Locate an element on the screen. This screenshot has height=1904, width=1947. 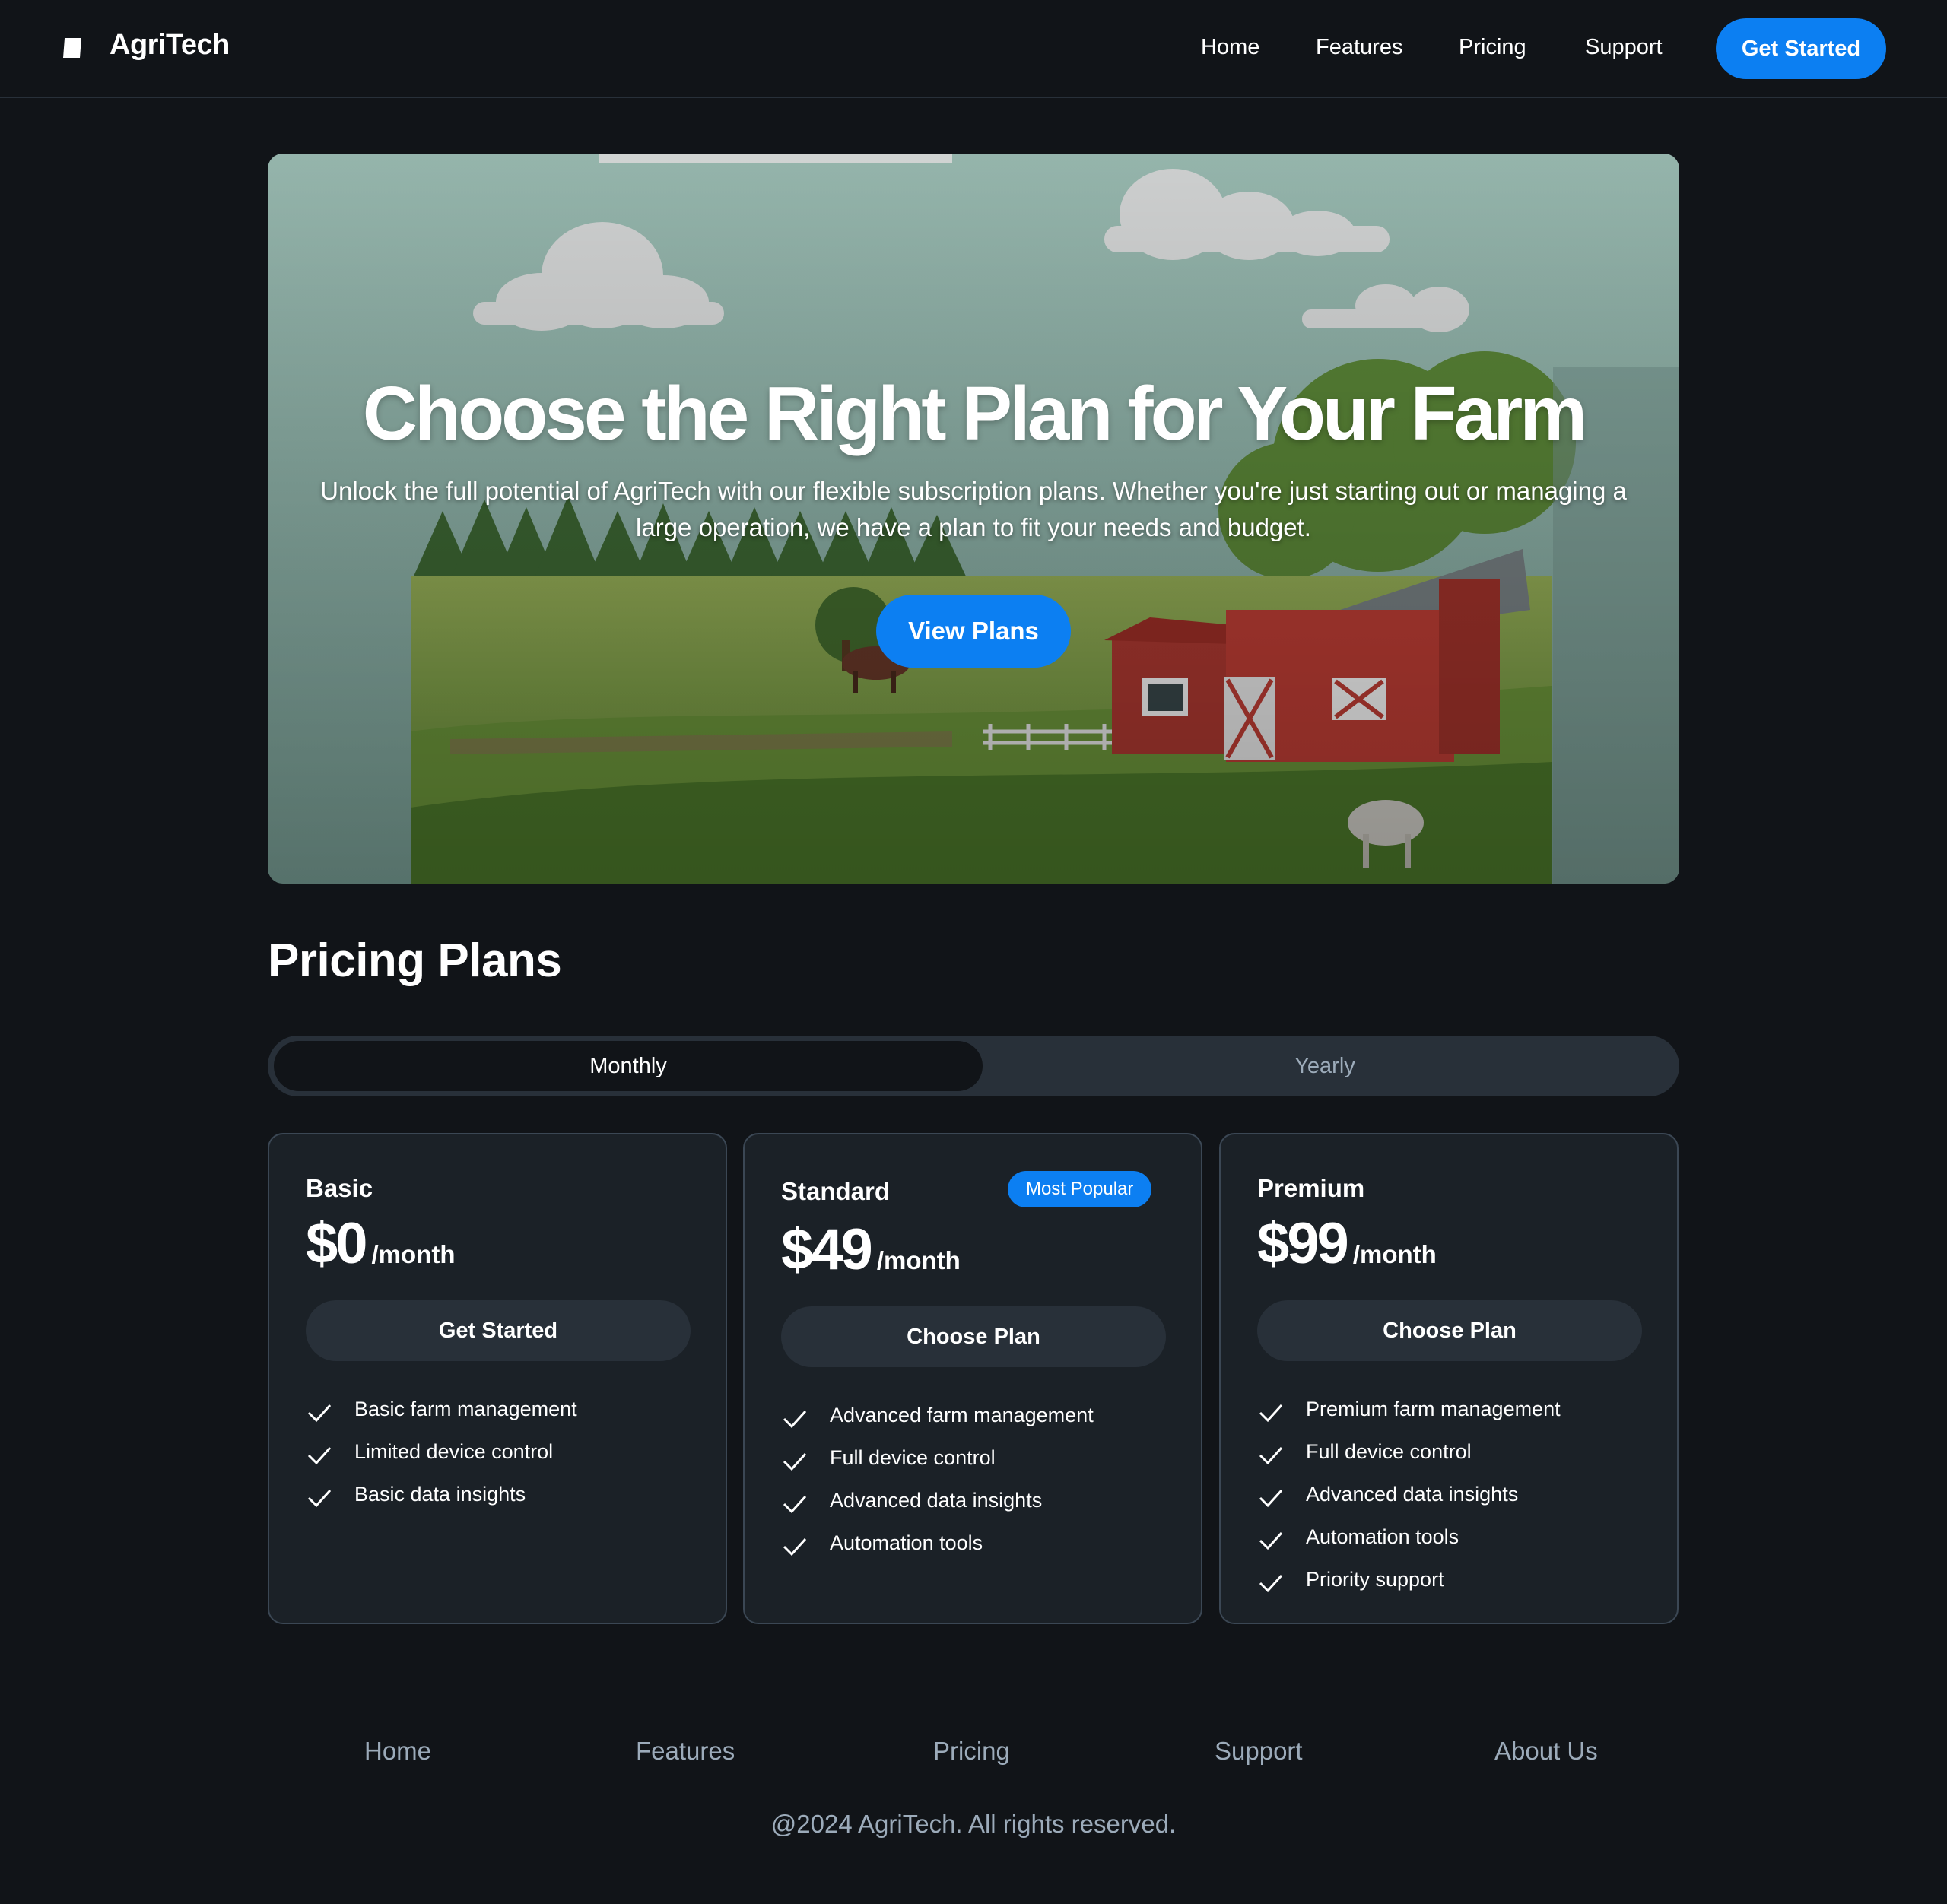
toggle-monthly: Monthly is located at coordinates (628, 1066).